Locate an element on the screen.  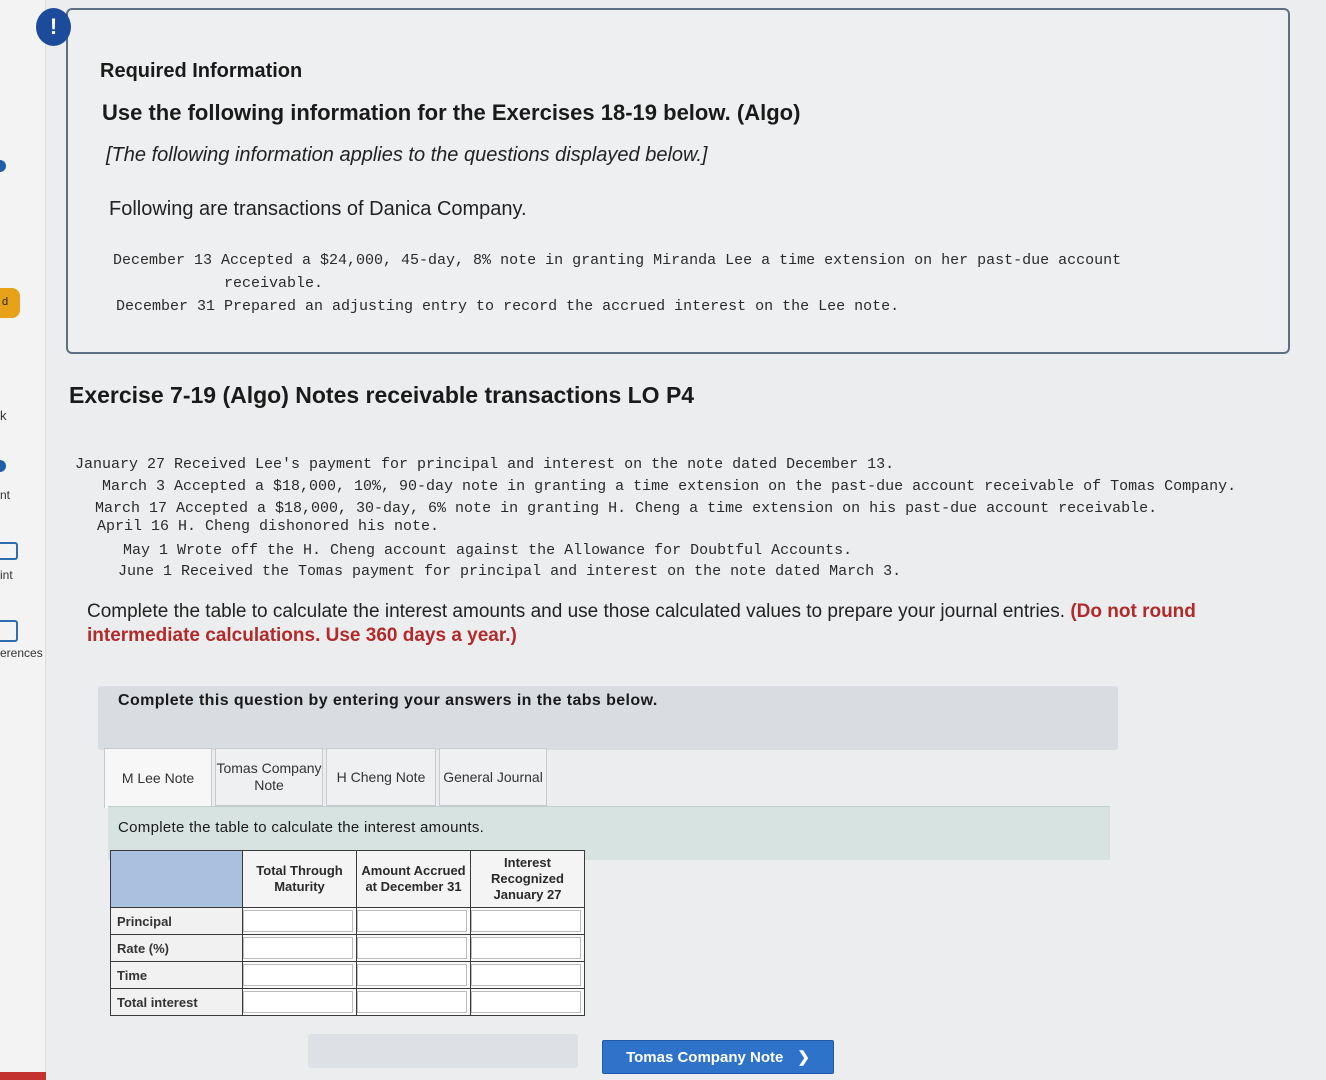
transaction-april-16: April 16 H. Cheng dishonored his note. is located at coordinates (268, 526).